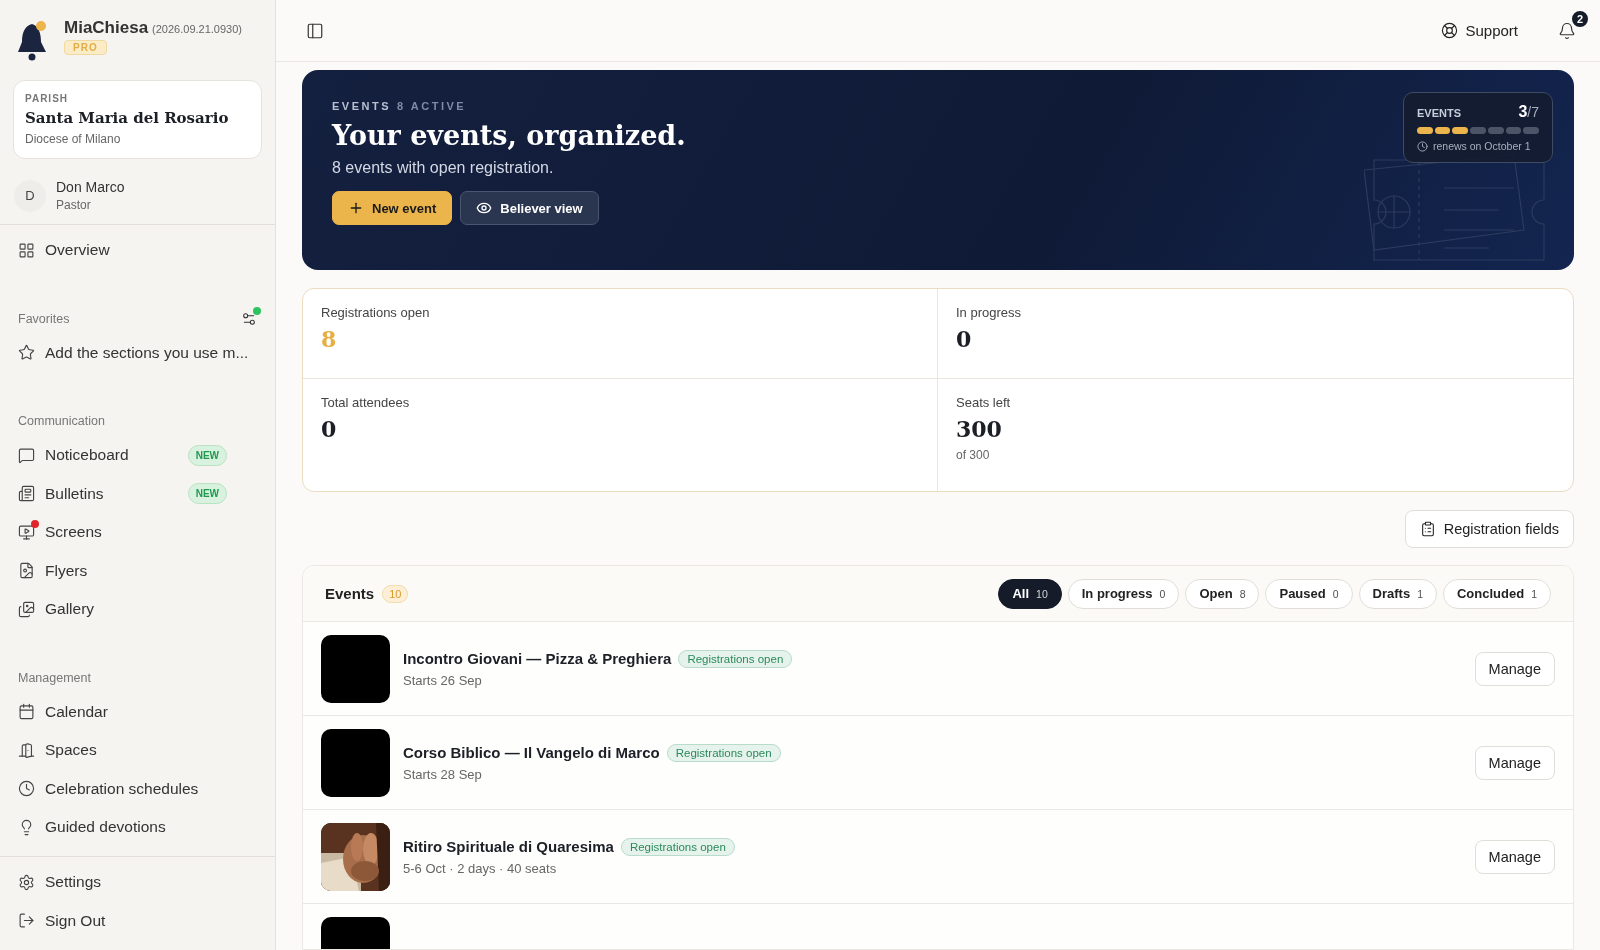 Image resolution: width=1600 pixels, height=950 pixels. Describe the element at coordinates (1450, 30) in the screenshot. I see `lifebuoy-icon` at that location.